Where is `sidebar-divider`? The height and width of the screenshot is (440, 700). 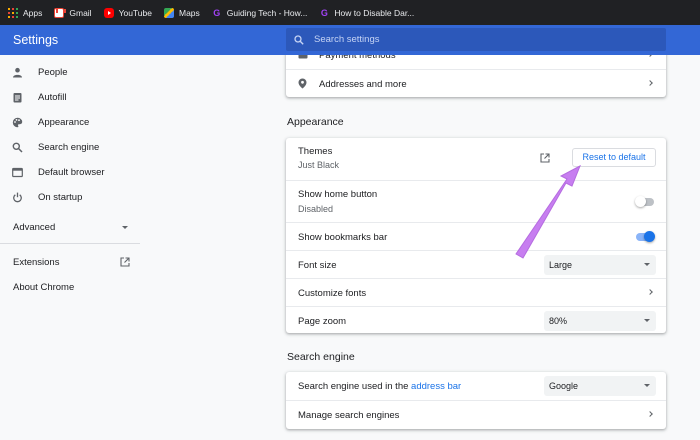 sidebar-divider is located at coordinates (70, 243).